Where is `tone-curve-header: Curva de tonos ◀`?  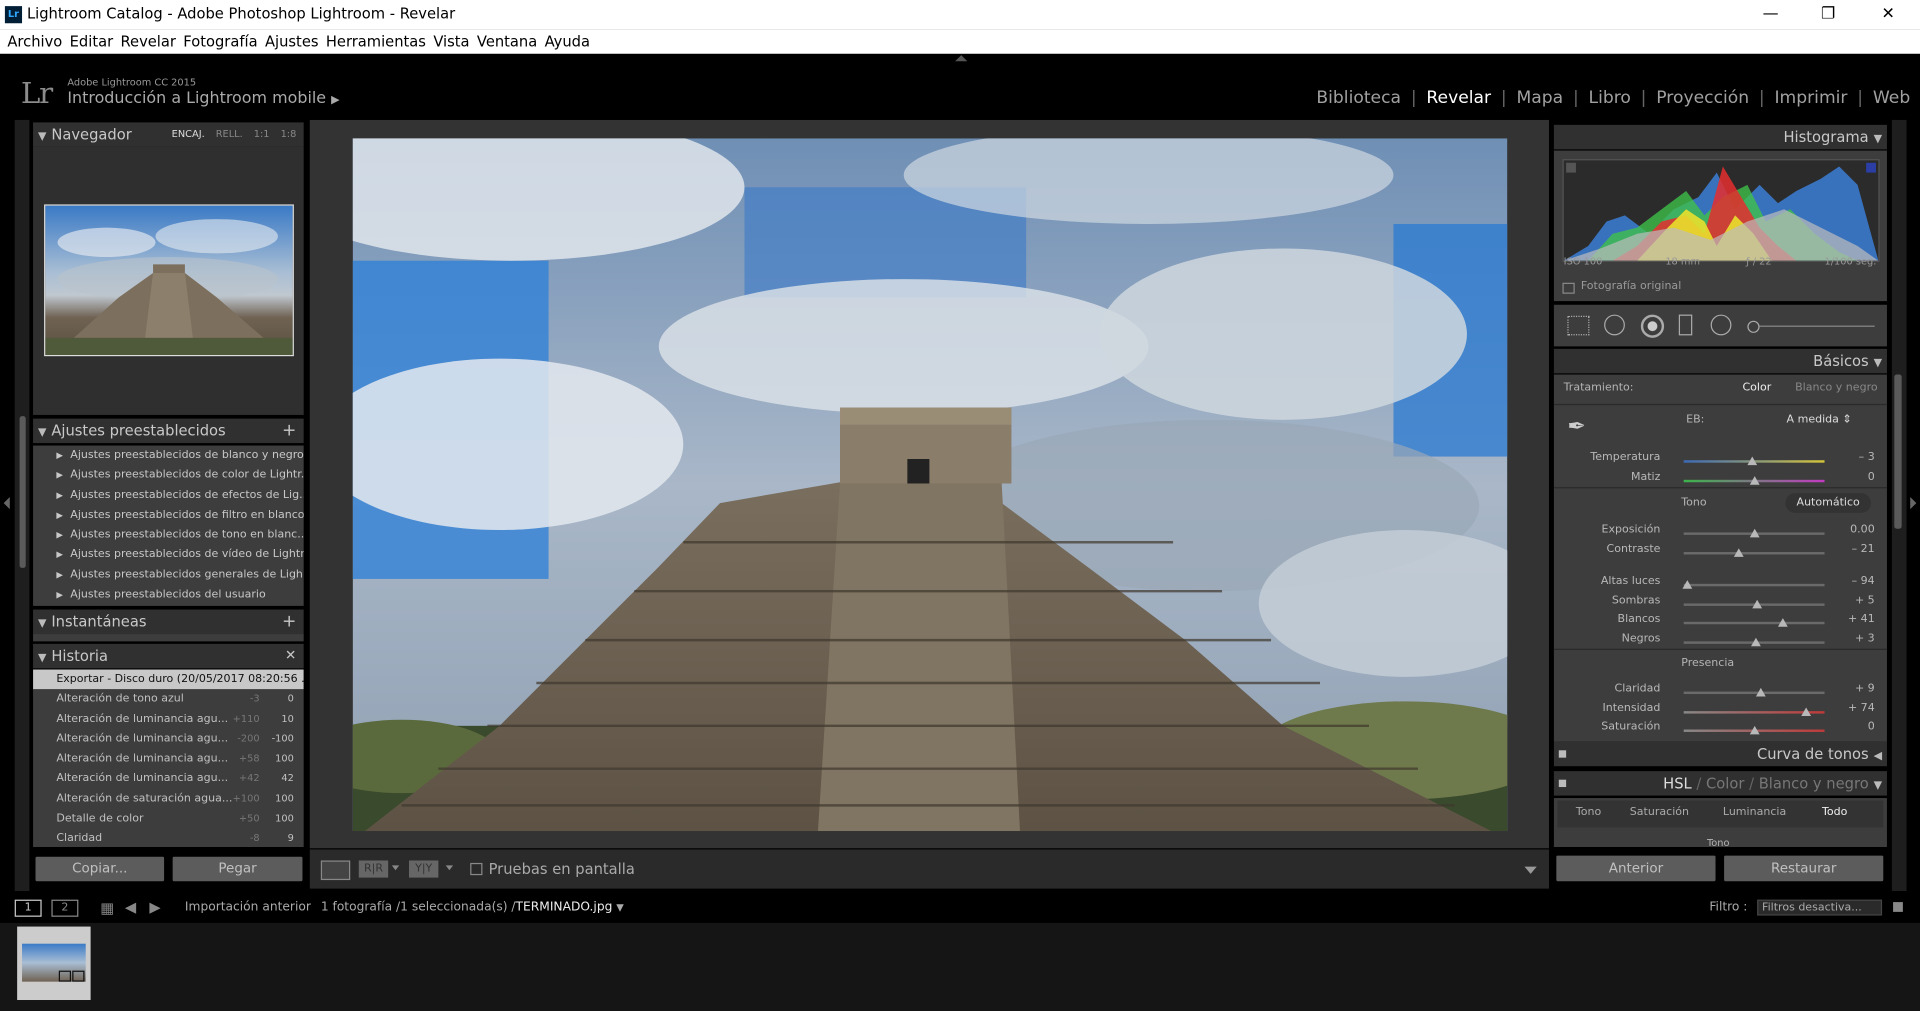
tone-curve-header: Curva de tonos ◀ is located at coordinates (1720, 754).